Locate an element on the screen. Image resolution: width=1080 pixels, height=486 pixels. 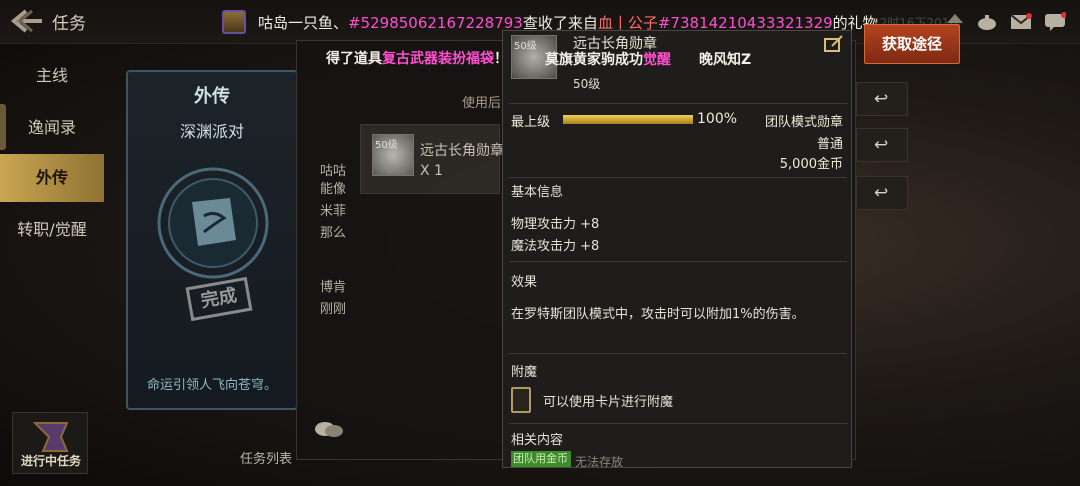
item-obtained-notice: 得了道具复古武器装扮福袋！ is located at coordinates (417, 59).